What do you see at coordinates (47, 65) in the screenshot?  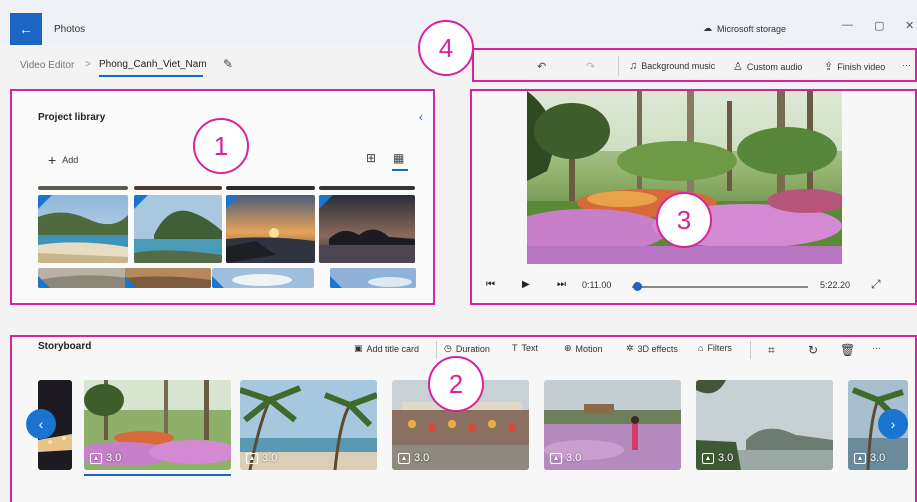 I see `breadcrumb-video-editor: Video Editor` at bounding box center [47, 65].